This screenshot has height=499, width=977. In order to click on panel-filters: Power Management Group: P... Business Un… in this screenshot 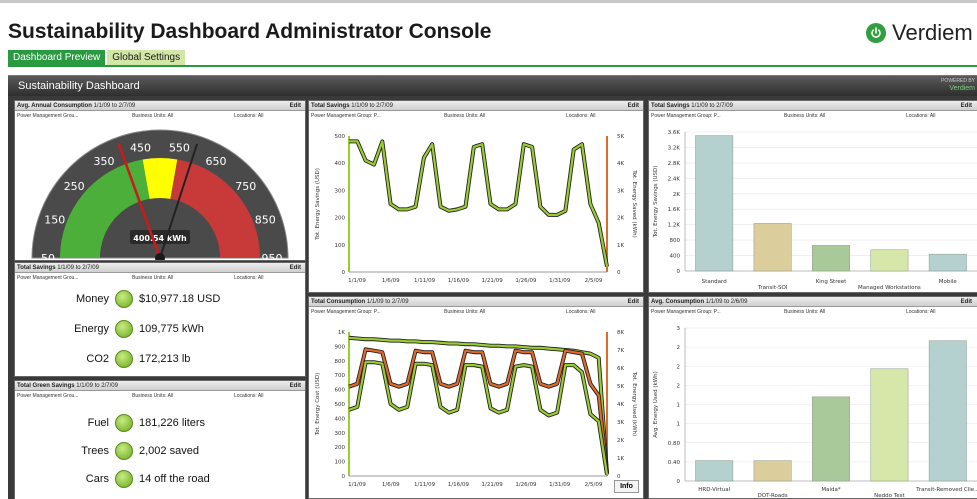, I will do `click(814, 116)`.